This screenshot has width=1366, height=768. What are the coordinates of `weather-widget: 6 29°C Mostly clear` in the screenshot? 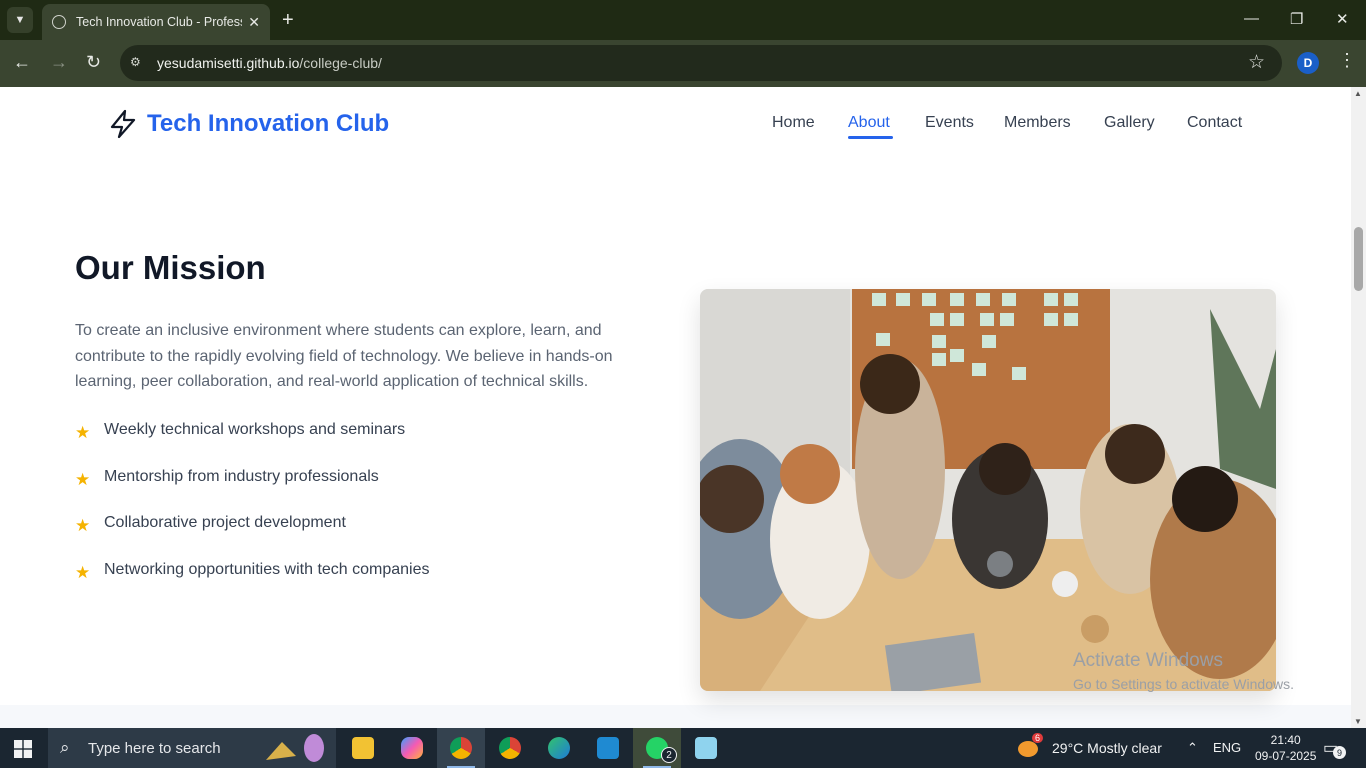 It's located at (1090, 746).